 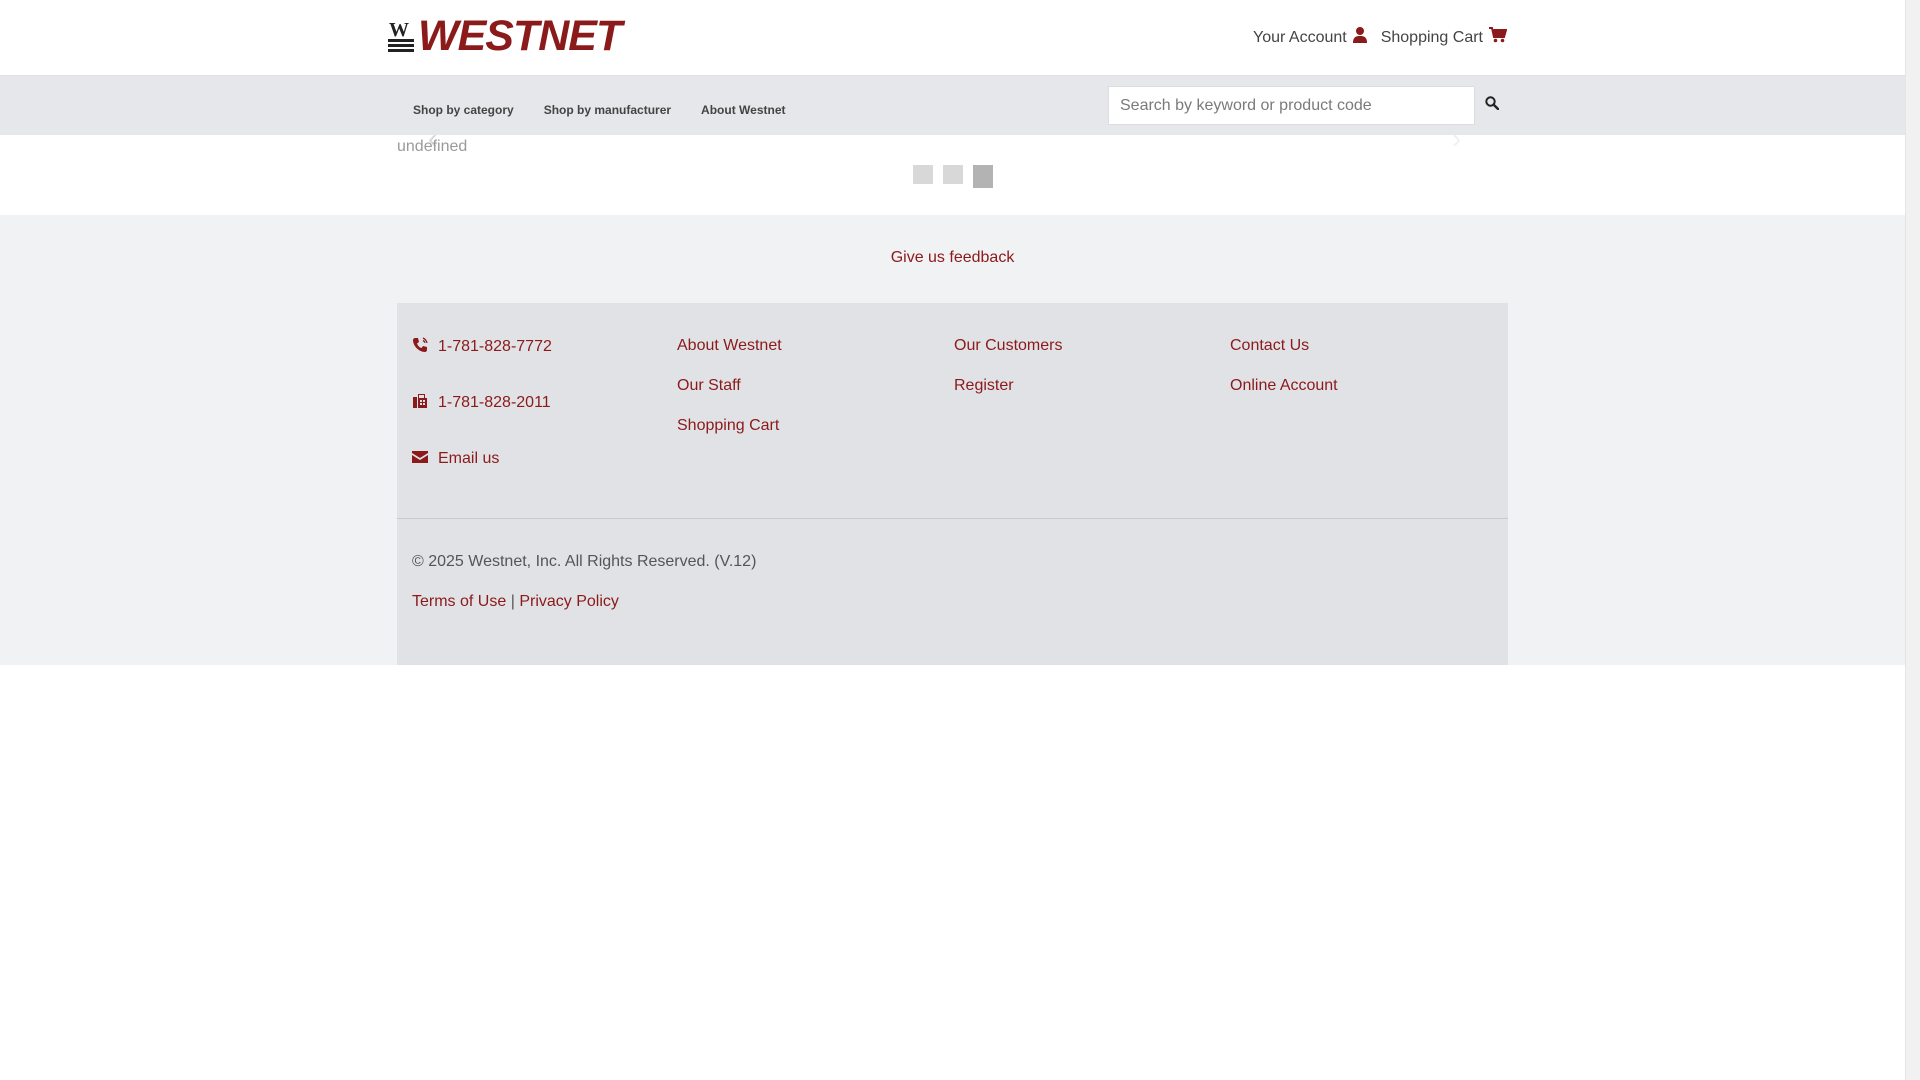 What do you see at coordinates (469, 458) in the screenshot?
I see `email-label: Email us` at bounding box center [469, 458].